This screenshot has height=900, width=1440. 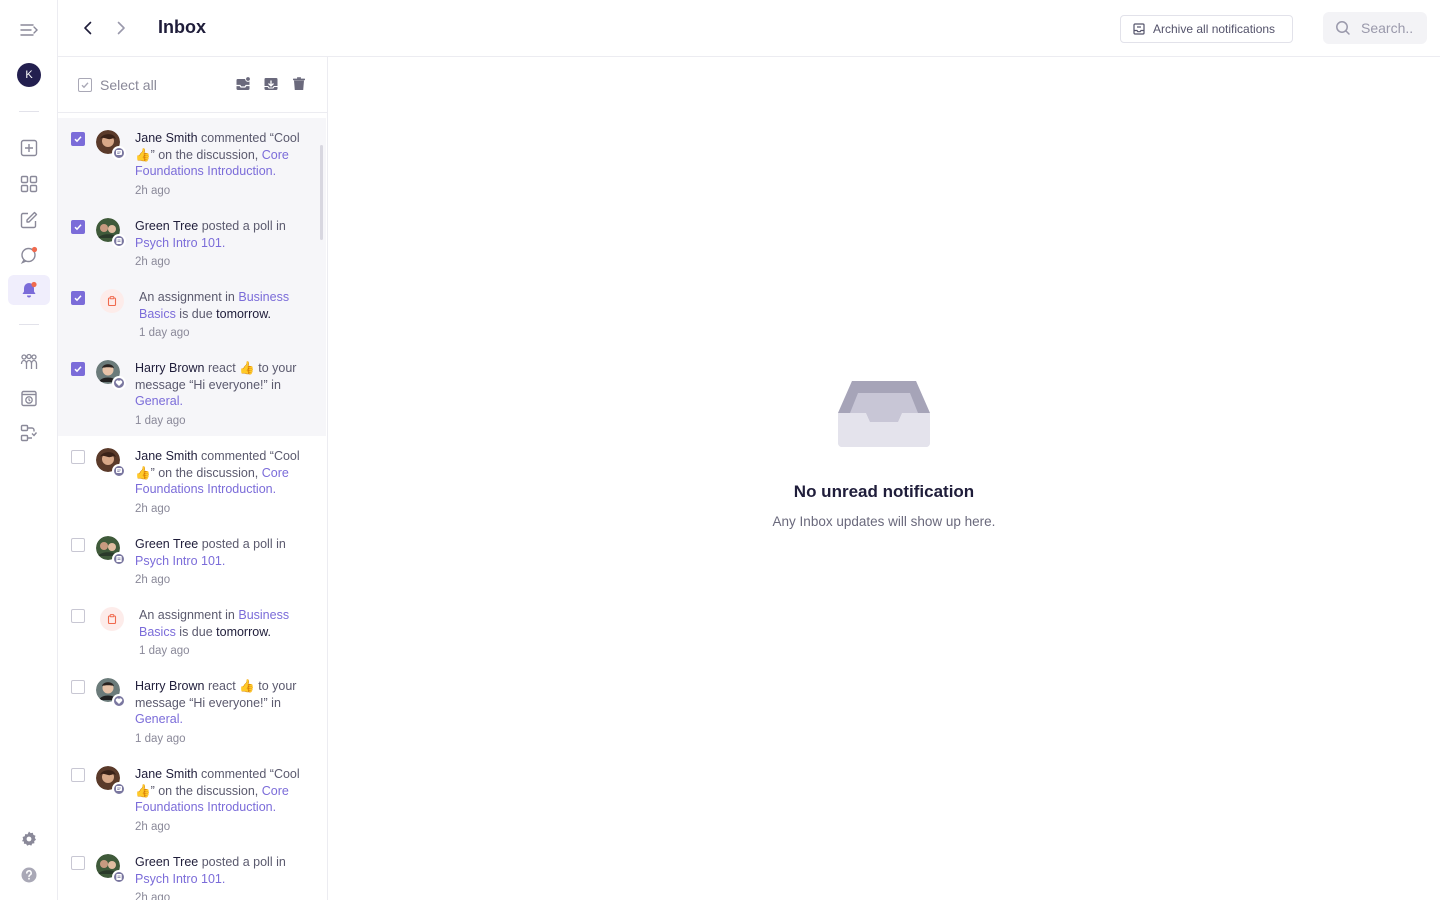 I want to click on rail-item-apps, so click(x=29, y=184).